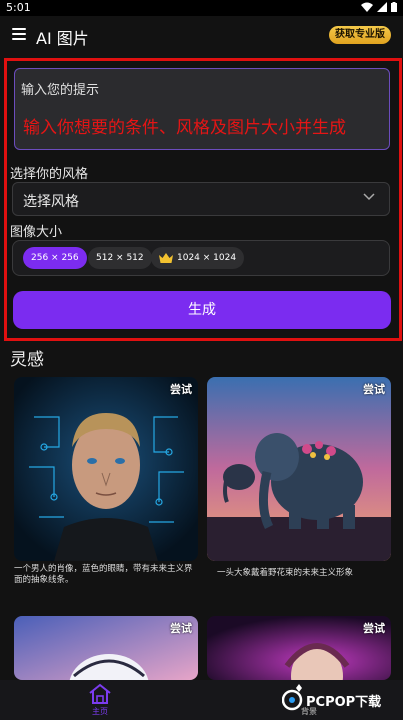  Describe the element at coordinates (49, 174) in the screenshot. I see `style-label: 选择你的风格` at that location.